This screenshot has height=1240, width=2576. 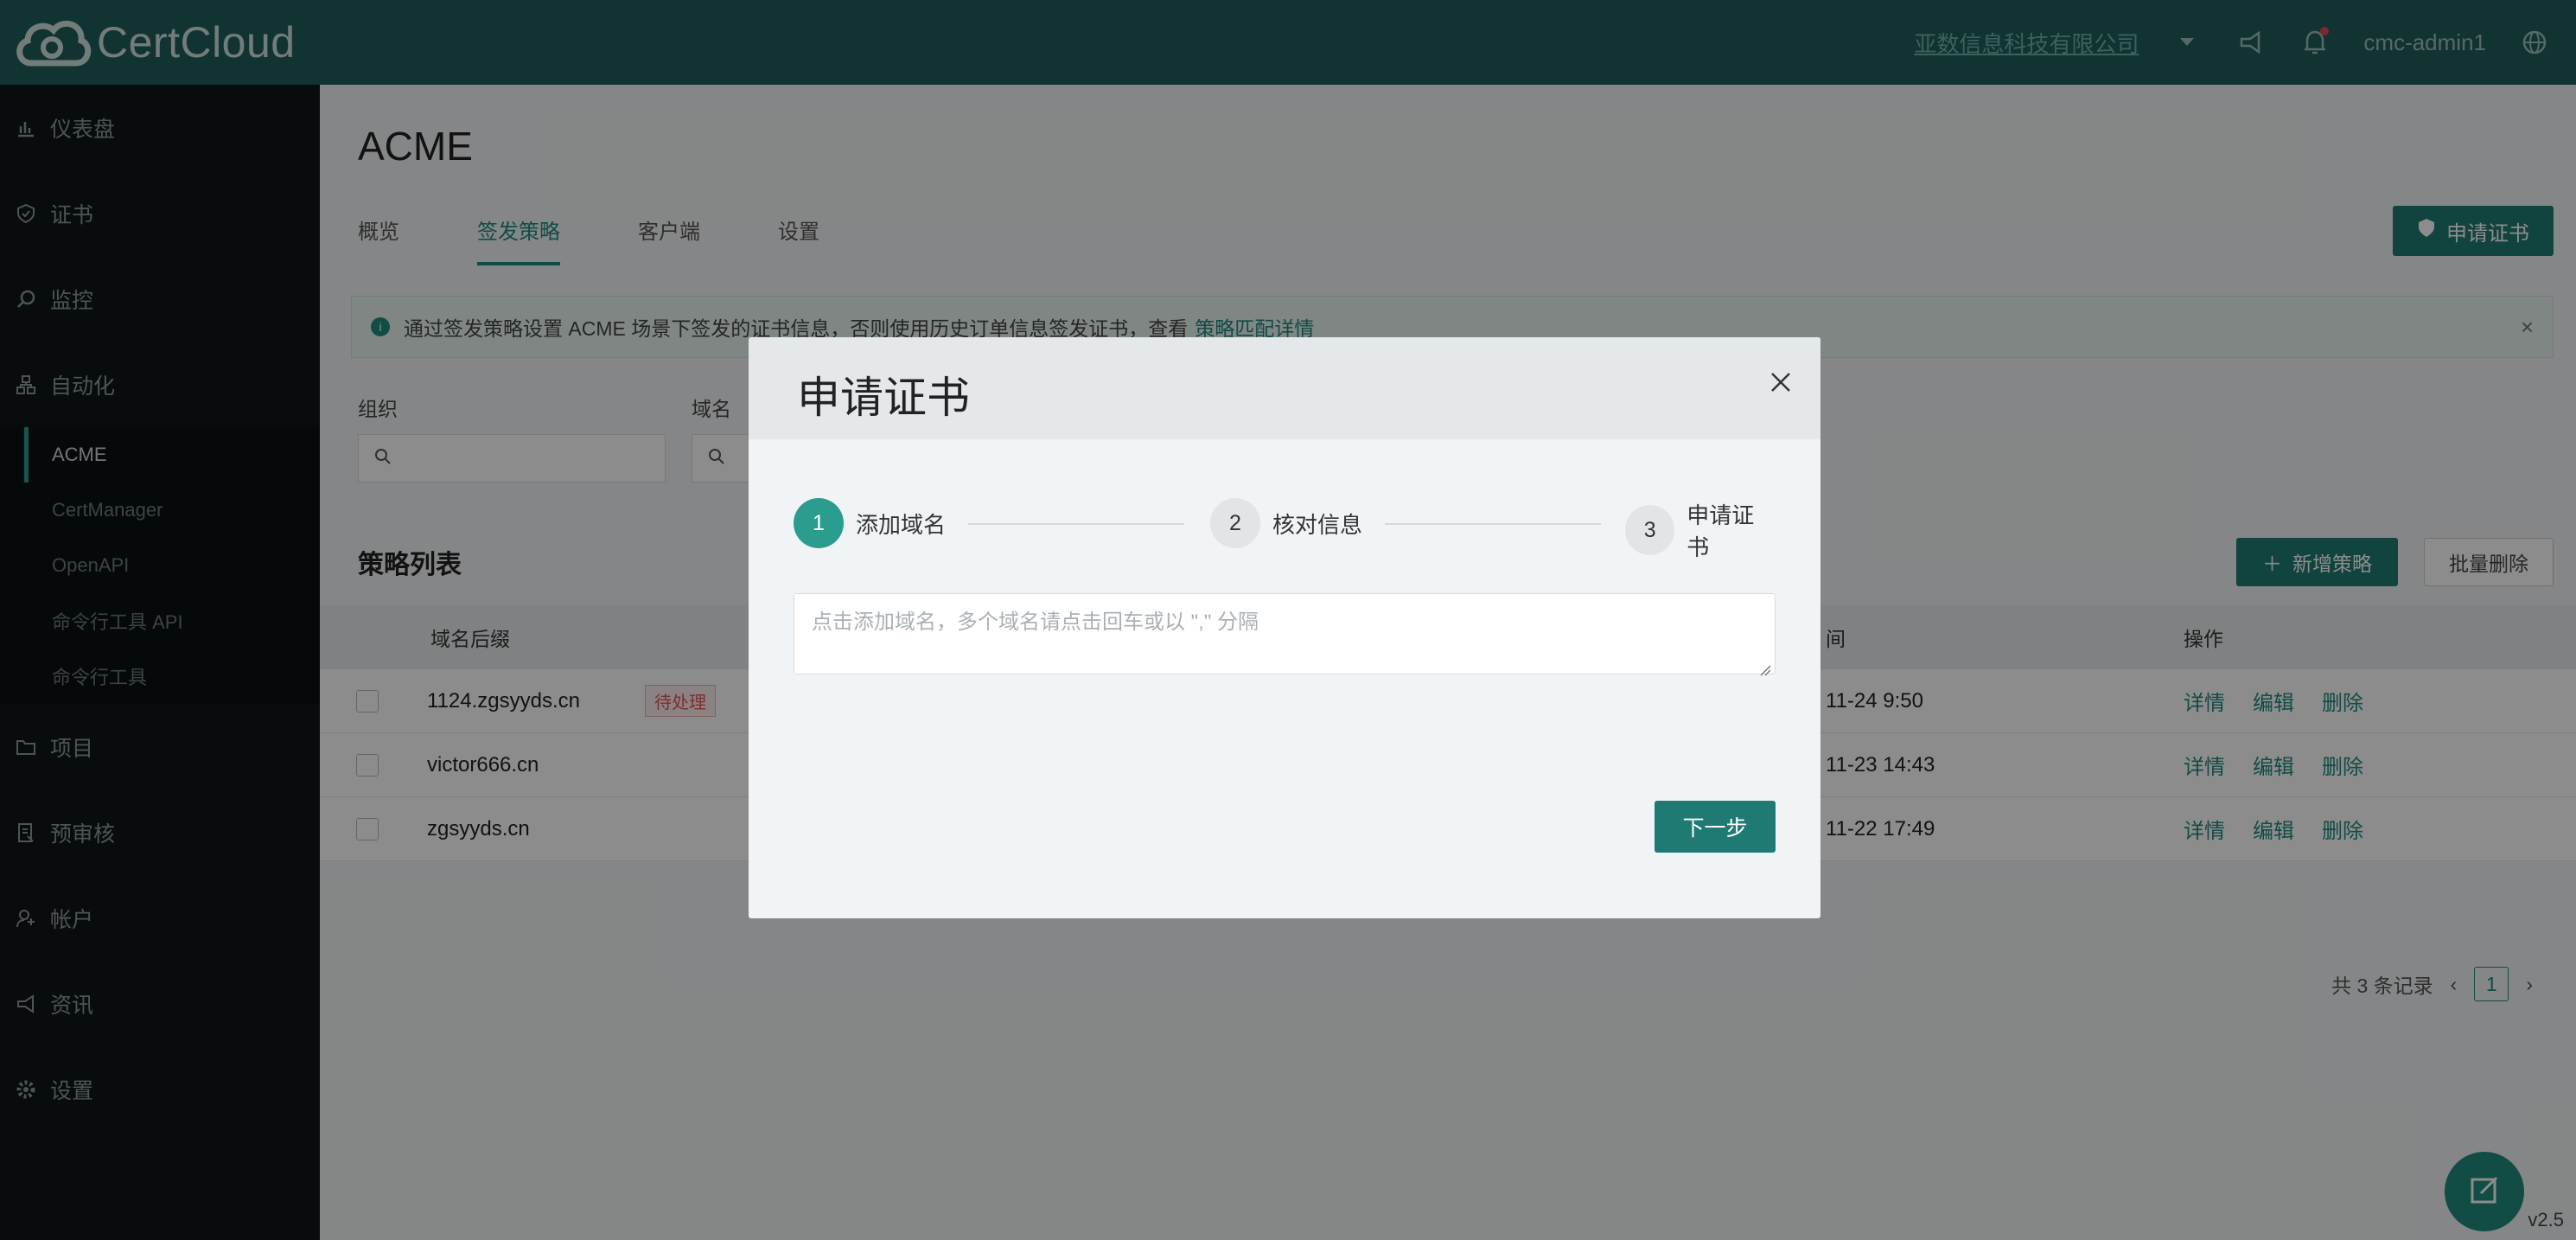 What do you see at coordinates (1650, 530) in the screenshot?
I see `step-number: 3` at bounding box center [1650, 530].